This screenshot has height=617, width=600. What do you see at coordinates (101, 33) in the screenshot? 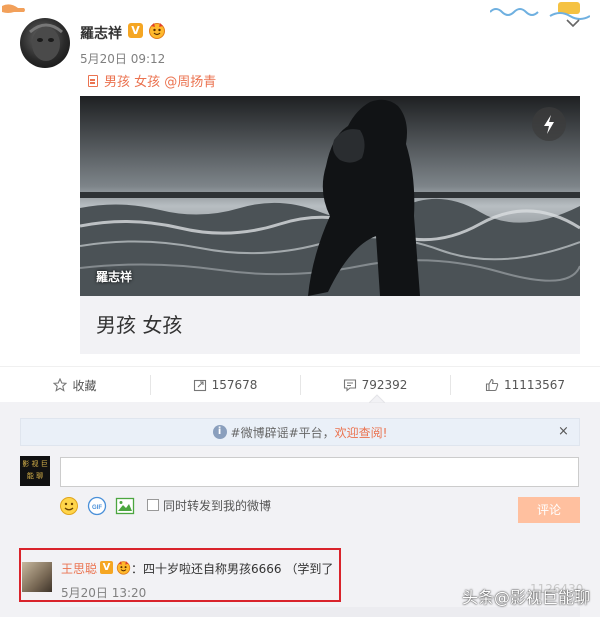
I see `author-name: 羅志祥` at bounding box center [101, 33].